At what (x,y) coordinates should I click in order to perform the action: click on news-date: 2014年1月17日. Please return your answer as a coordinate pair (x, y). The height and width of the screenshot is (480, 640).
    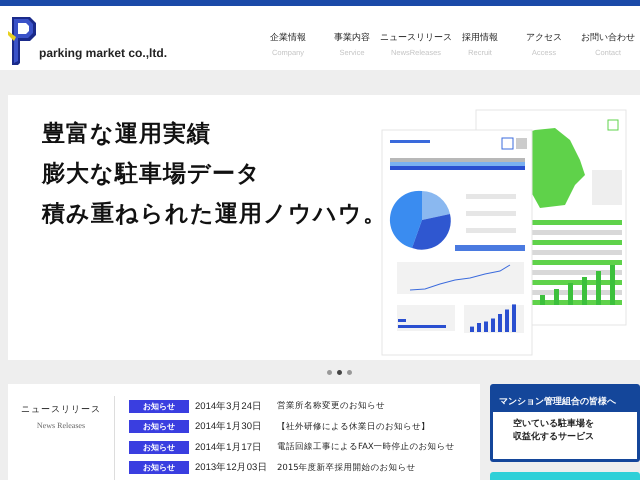
    Looking at the image, I should click on (229, 447).